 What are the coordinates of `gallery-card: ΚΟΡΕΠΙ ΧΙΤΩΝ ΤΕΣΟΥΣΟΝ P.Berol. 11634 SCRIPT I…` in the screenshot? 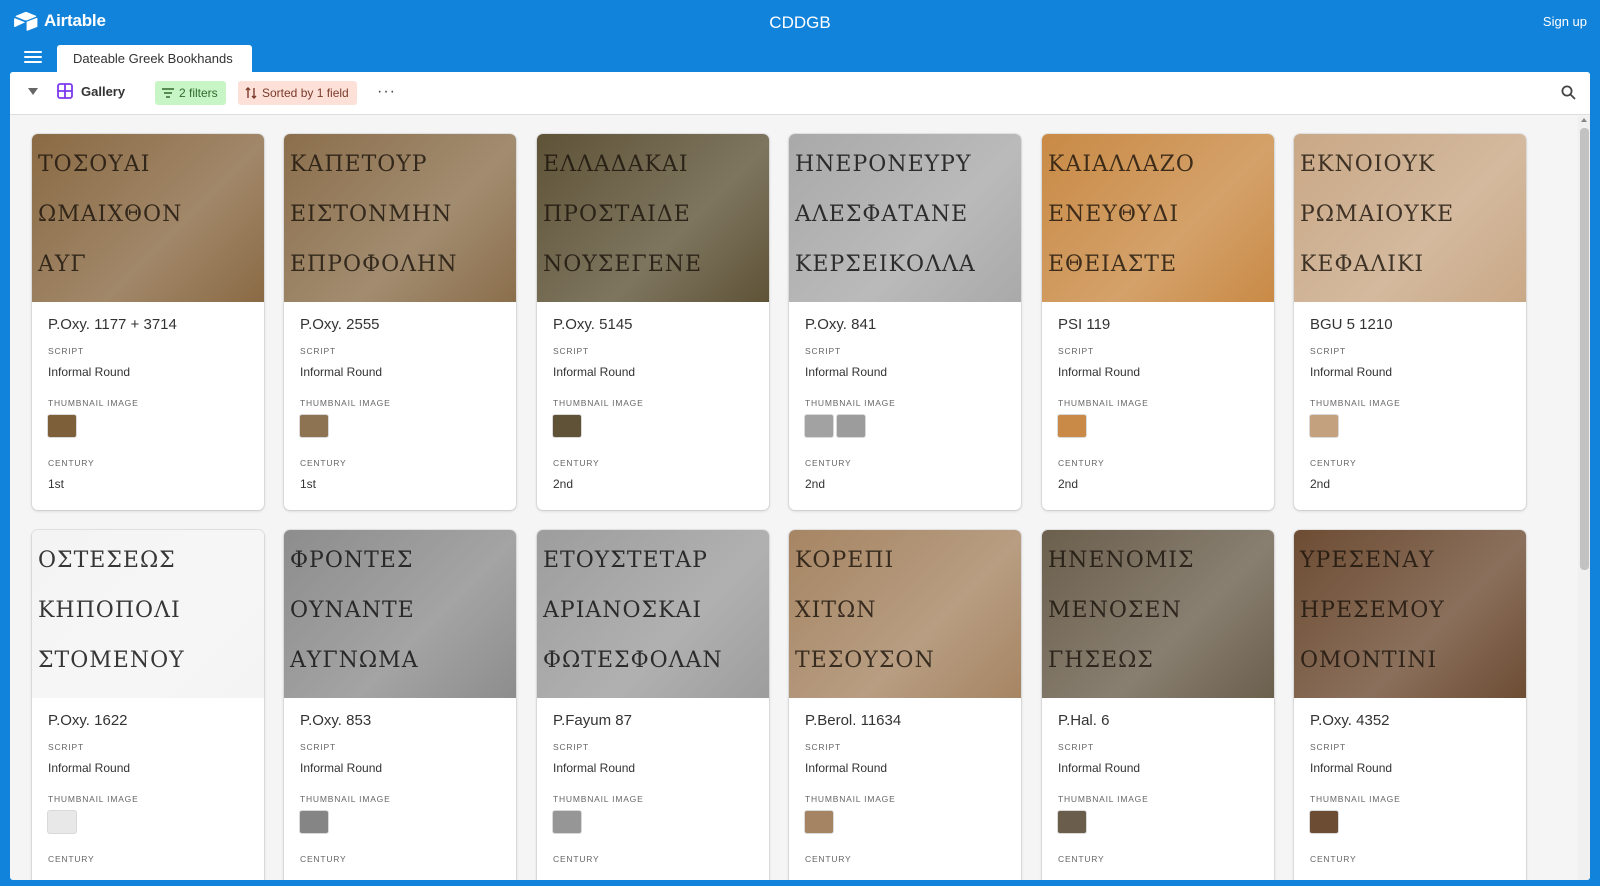 It's located at (905, 705).